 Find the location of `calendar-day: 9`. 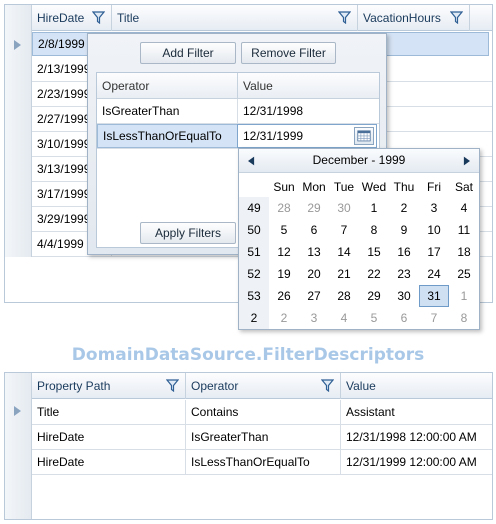

calendar-day: 9 is located at coordinates (404, 230).